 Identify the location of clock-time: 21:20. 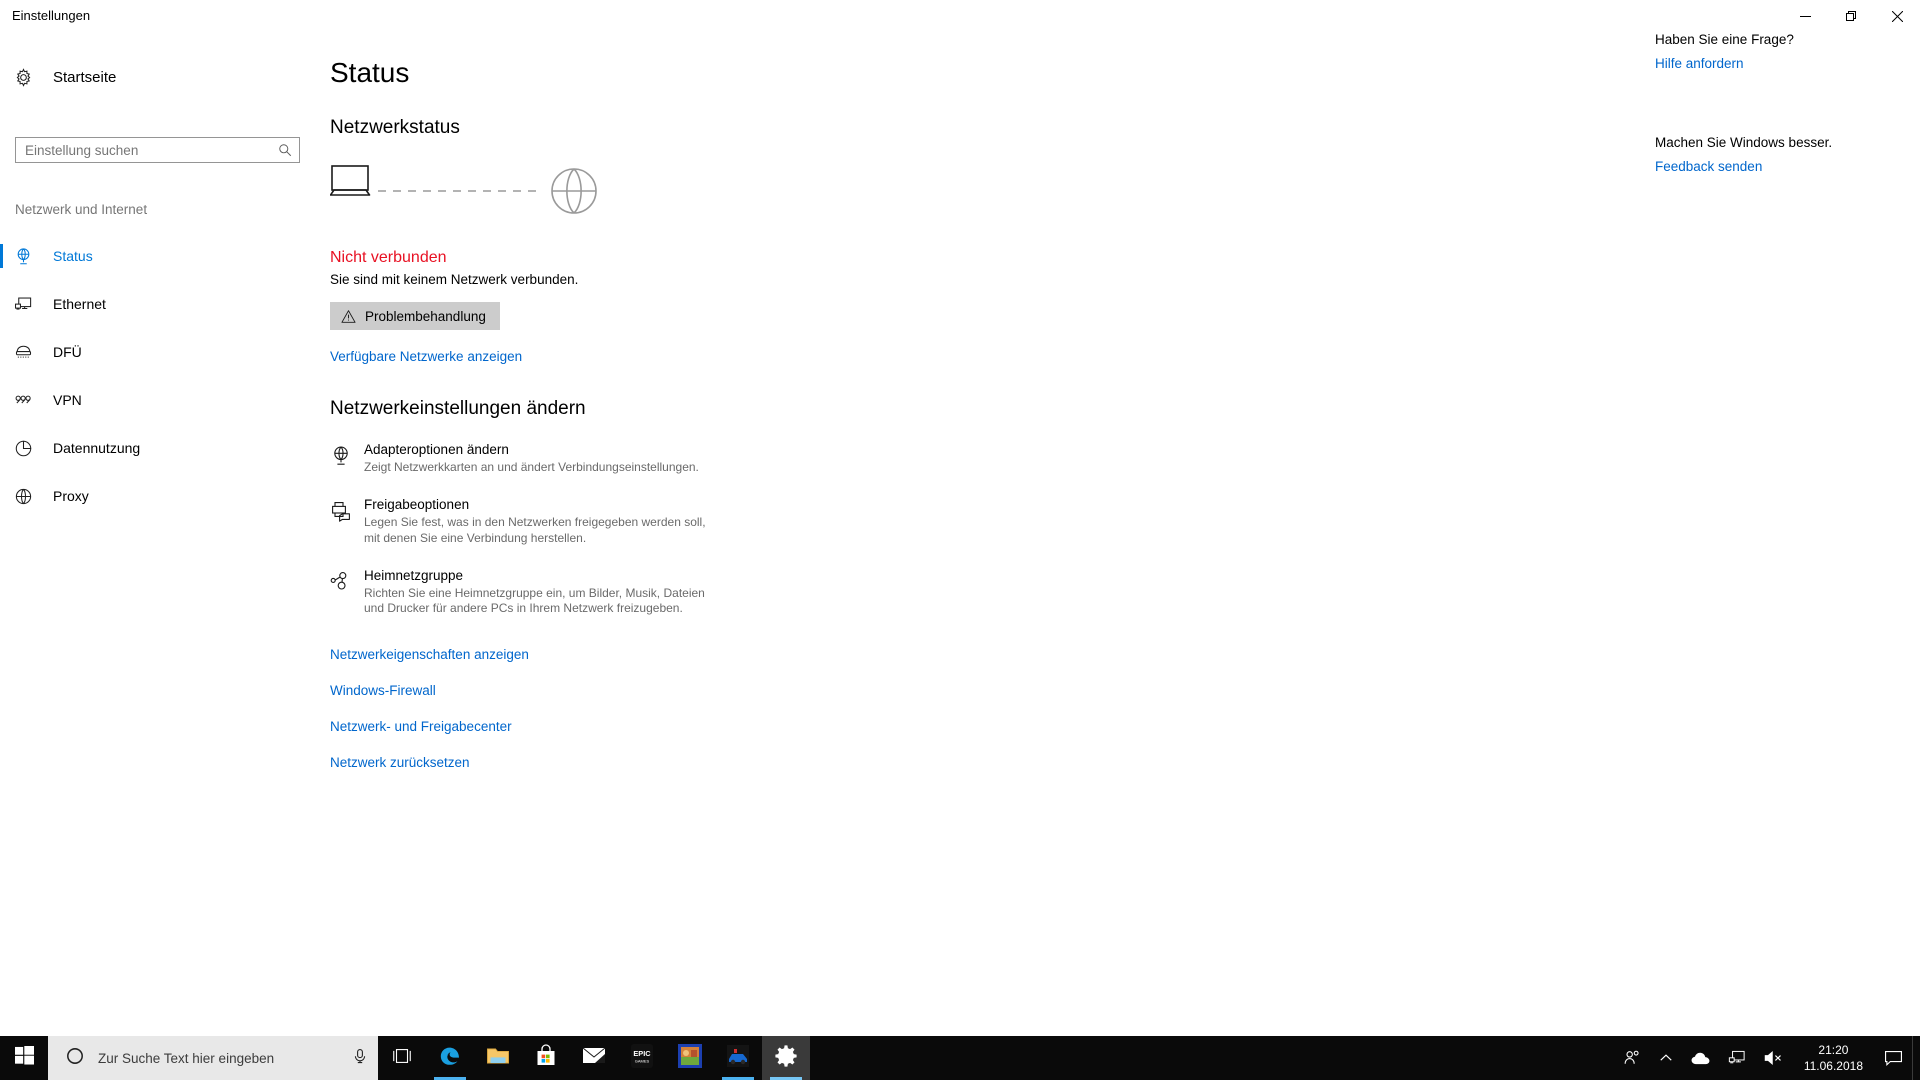
(1833, 1049).